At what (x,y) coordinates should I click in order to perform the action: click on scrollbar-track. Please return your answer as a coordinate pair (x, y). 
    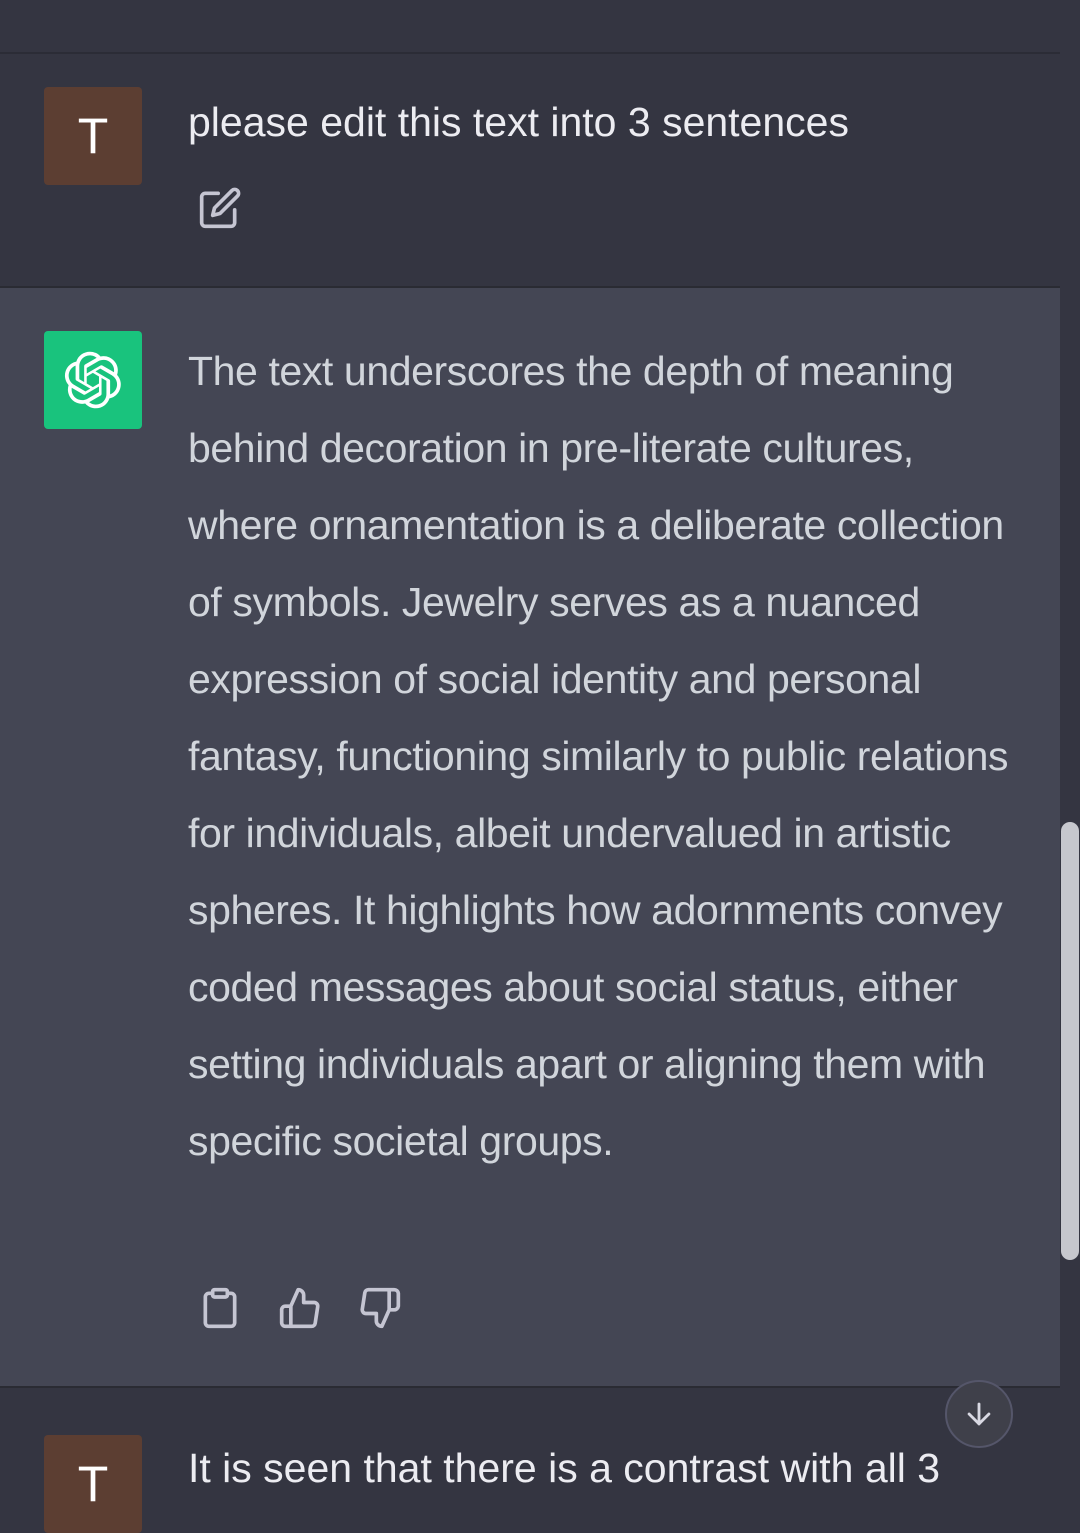
    Looking at the image, I should click on (1070, 743).